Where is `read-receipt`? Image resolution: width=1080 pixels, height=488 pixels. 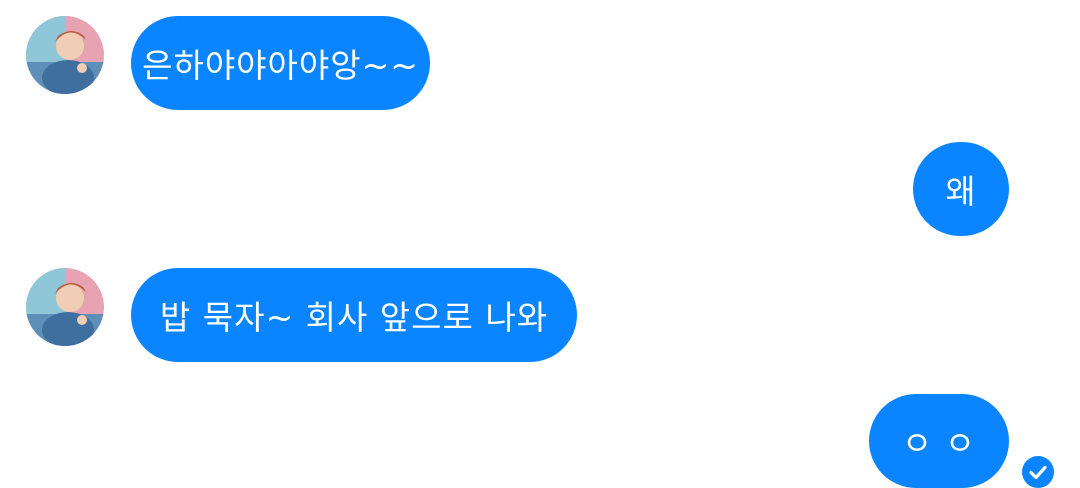
read-receipt is located at coordinates (1038, 472).